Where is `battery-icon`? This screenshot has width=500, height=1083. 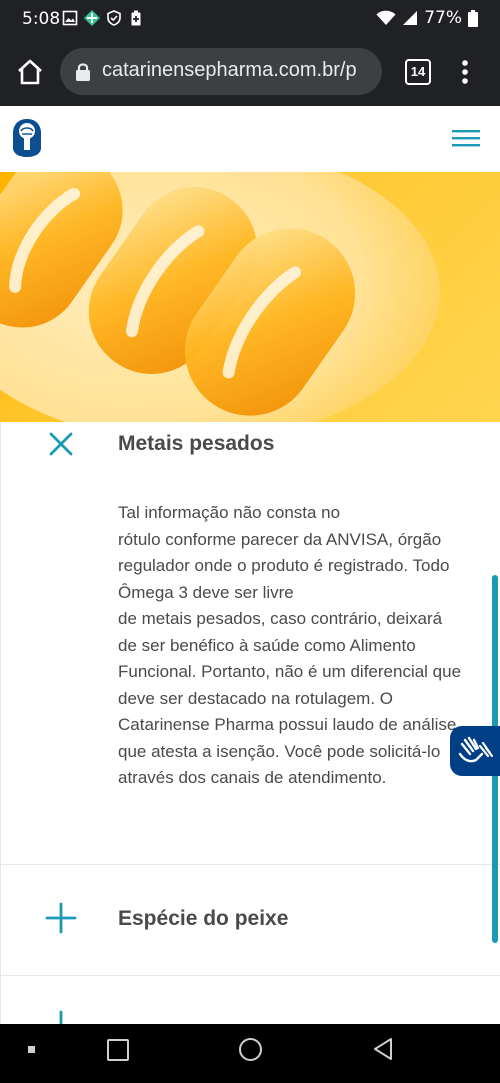 battery-icon is located at coordinates (473, 18).